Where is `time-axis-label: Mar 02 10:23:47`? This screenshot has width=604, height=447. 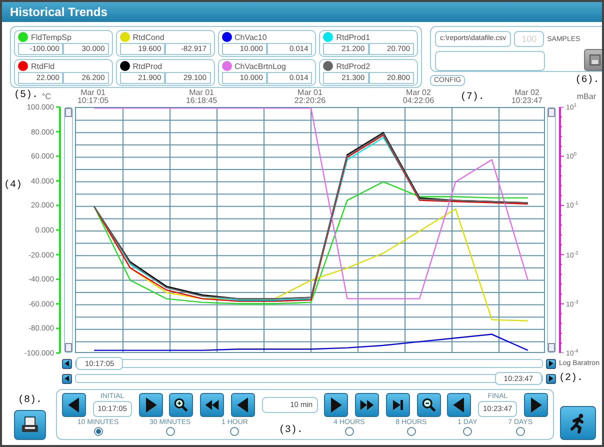 time-axis-label: Mar 02 10:23:47 is located at coordinates (527, 97).